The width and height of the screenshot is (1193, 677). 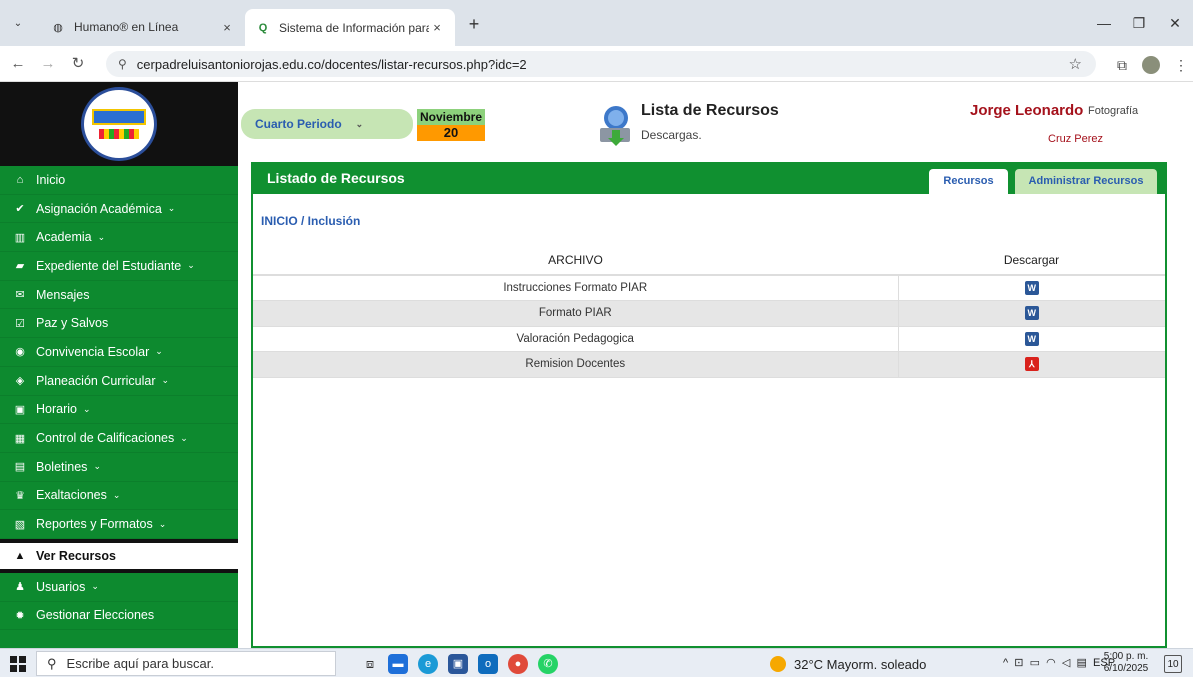 What do you see at coordinates (1005, 663) in the screenshot?
I see `tray-chevron-icon: ^` at bounding box center [1005, 663].